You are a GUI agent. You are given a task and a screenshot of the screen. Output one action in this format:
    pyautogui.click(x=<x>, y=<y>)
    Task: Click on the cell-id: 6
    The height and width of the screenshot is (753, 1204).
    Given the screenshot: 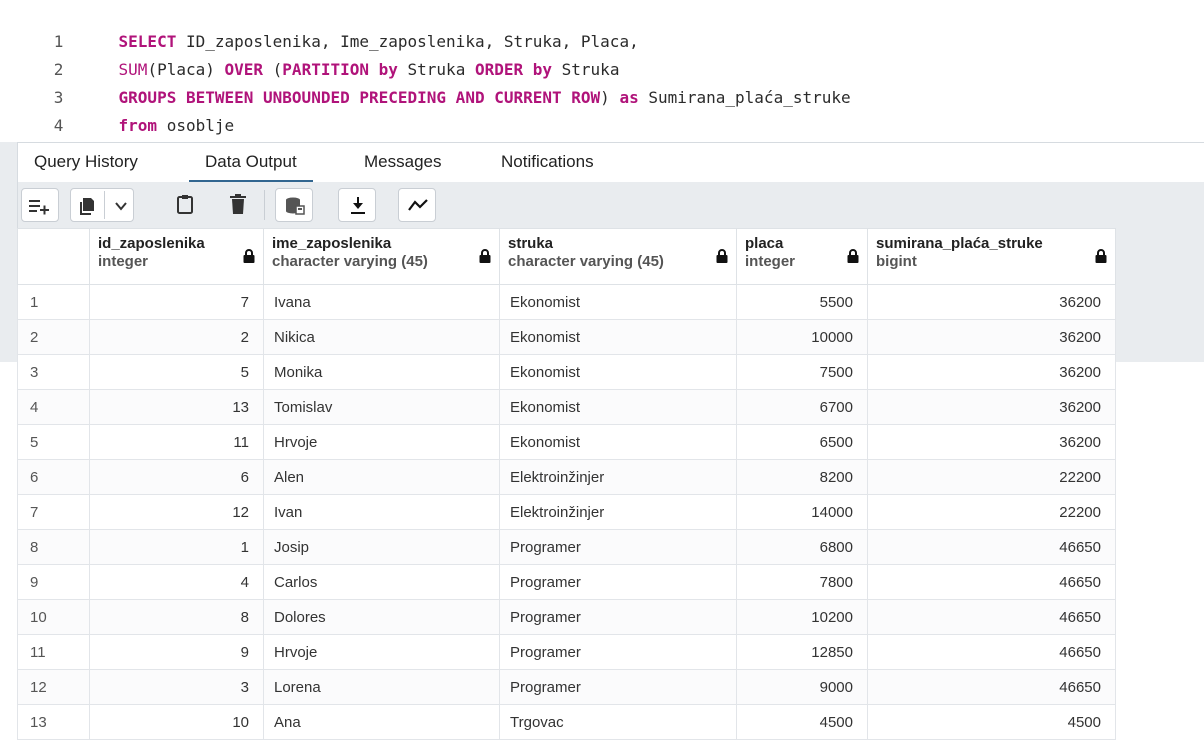 What is the action you would take?
    pyautogui.click(x=176, y=477)
    